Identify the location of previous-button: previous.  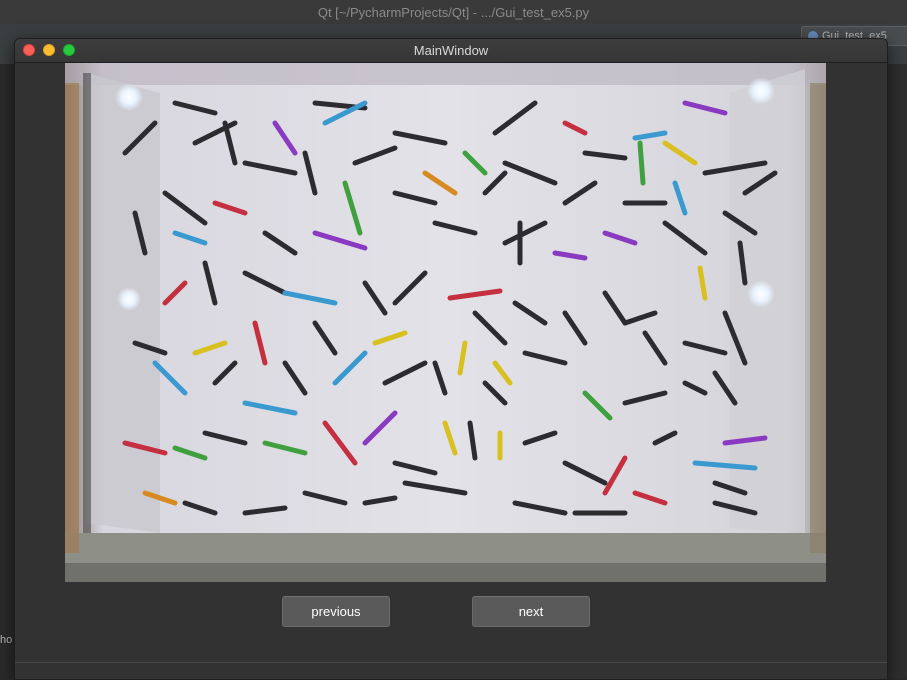
(336, 611).